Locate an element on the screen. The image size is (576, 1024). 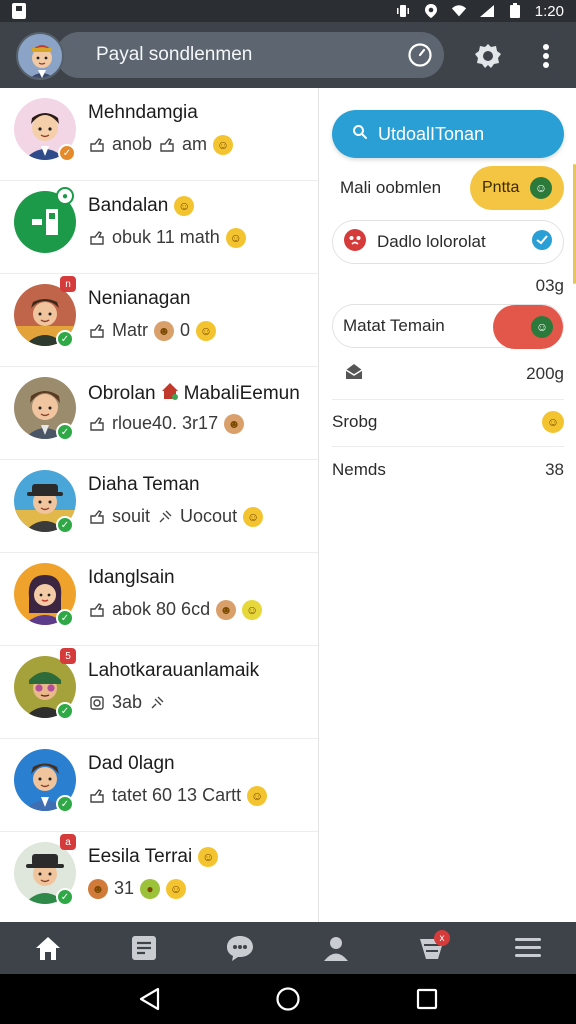
chat-name: Eesila Terrai ☺ is located at coordinates (153, 857).